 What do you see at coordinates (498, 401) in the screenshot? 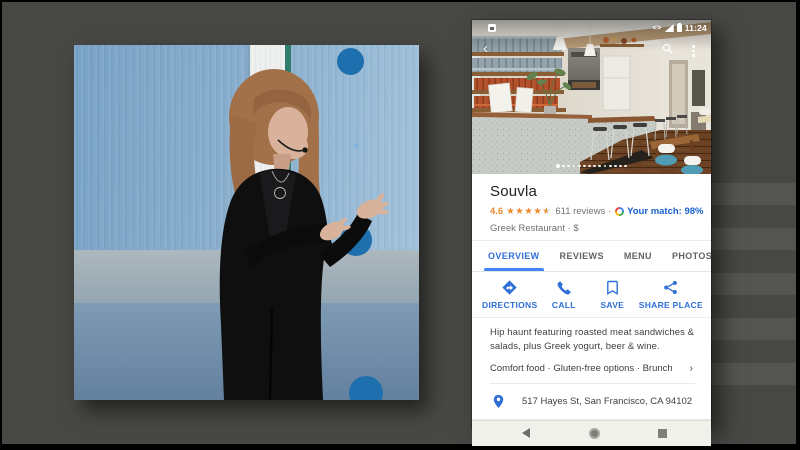
I see `location-pin-icon` at bounding box center [498, 401].